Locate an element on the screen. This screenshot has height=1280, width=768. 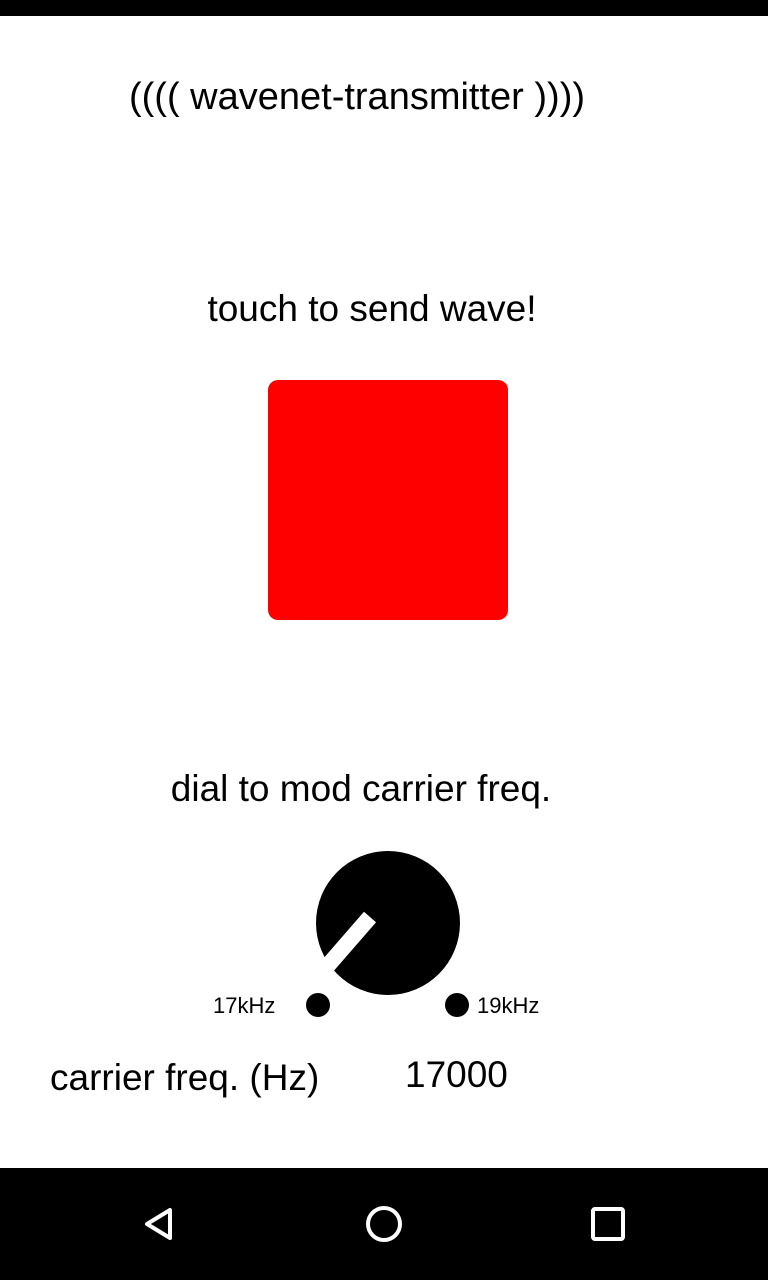
dial-min-marker is located at coordinates (318, 1005).